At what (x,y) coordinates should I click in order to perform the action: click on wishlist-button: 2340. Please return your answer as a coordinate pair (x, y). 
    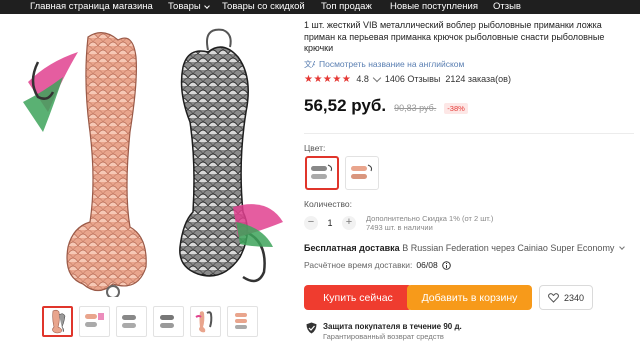
    Looking at the image, I should click on (566, 297).